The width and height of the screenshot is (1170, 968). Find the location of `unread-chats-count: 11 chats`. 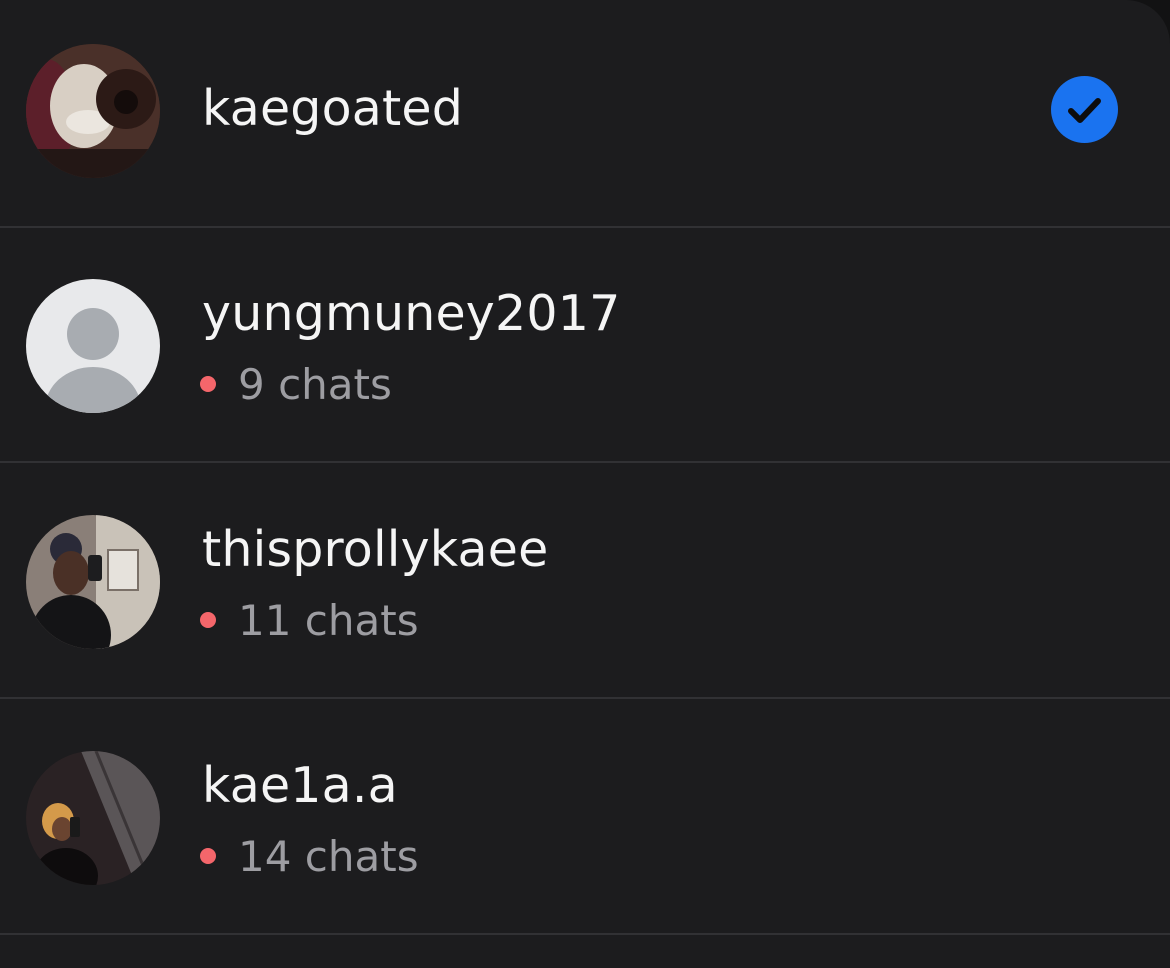

unread-chats-count: 11 chats is located at coordinates (328, 620).